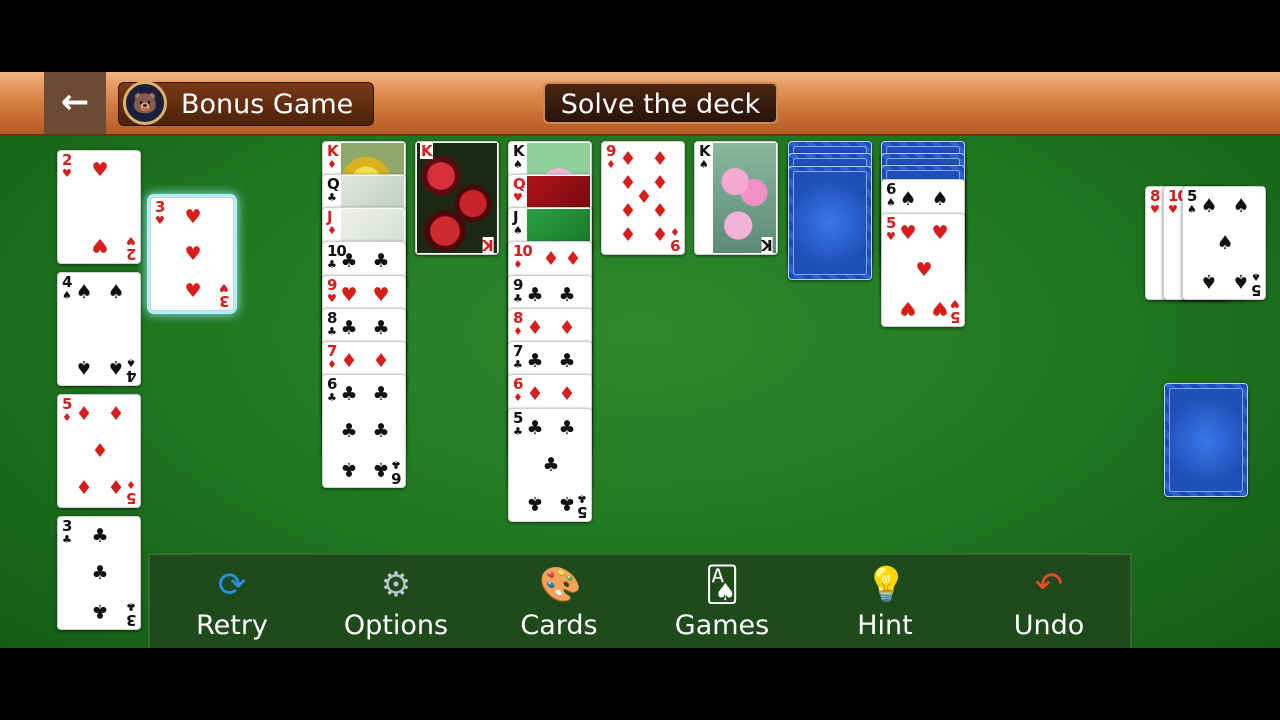 The height and width of the screenshot is (720, 1280). Describe the element at coordinates (643, 198) in the screenshot. I see `tableau-card: 9 ♦ ♦ ♦ ♦ ♦ ♦ ♦ ♦ ♦ ♦ 9 ♦` at that location.